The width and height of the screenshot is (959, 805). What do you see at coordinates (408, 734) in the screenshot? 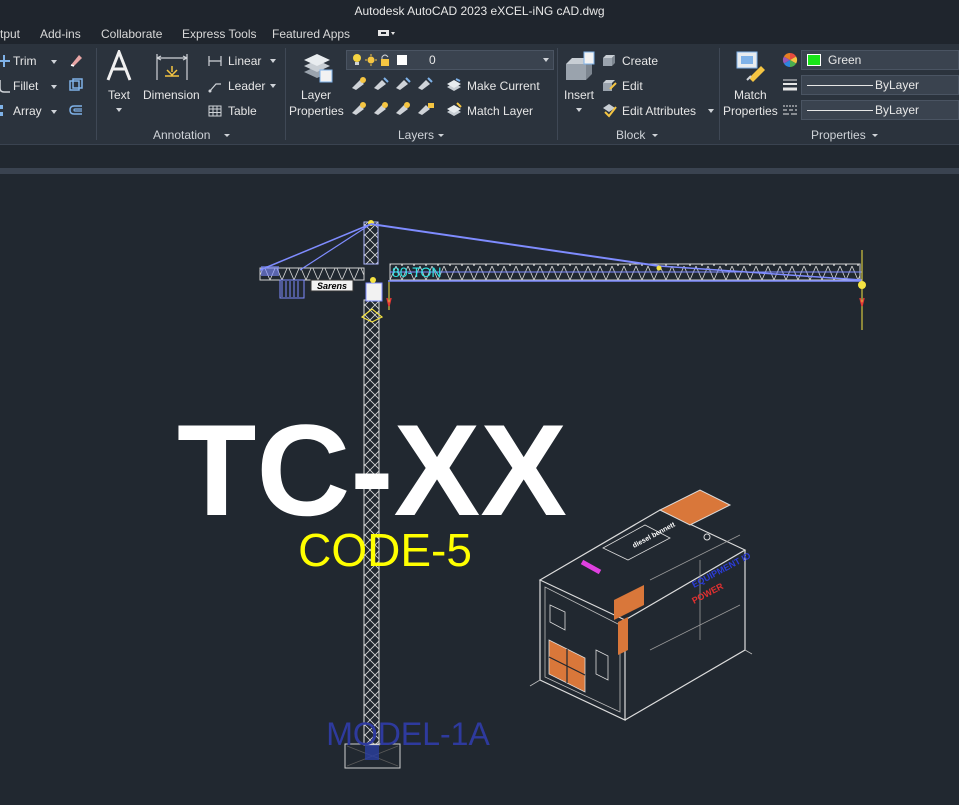
I see `model-text: MODEL-1A` at bounding box center [408, 734].